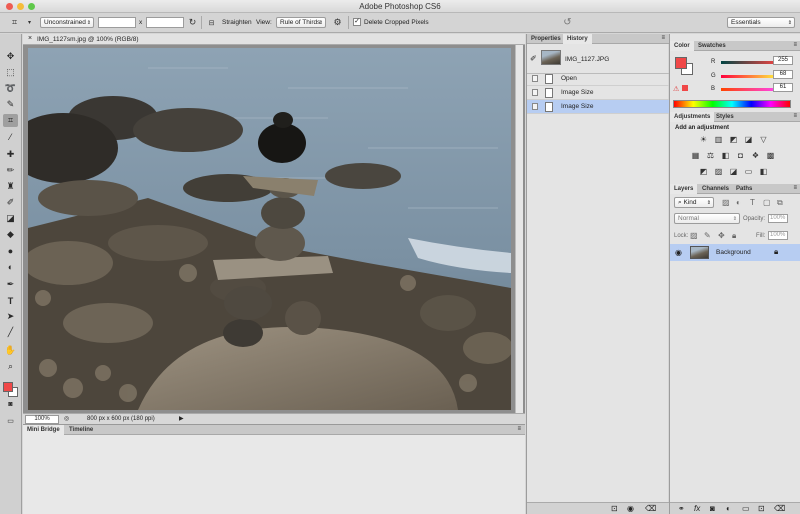 Image resolution: width=800 pixels, height=514 pixels. What do you see at coordinates (10, 316) in the screenshot?
I see `path-selection-tool-icon: ➤` at bounding box center [10, 316].